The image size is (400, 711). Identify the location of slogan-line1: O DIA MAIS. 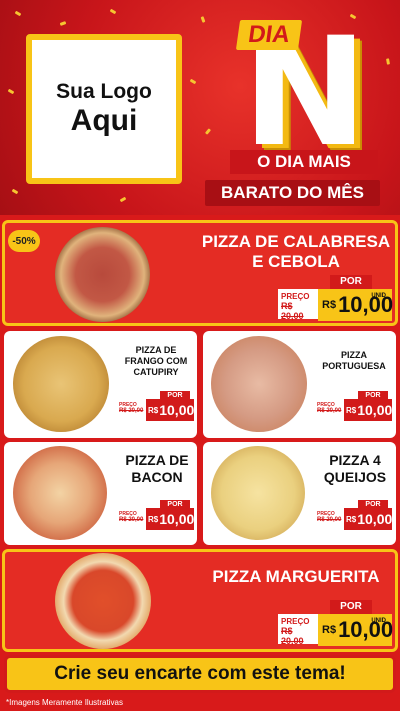
(304, 162).